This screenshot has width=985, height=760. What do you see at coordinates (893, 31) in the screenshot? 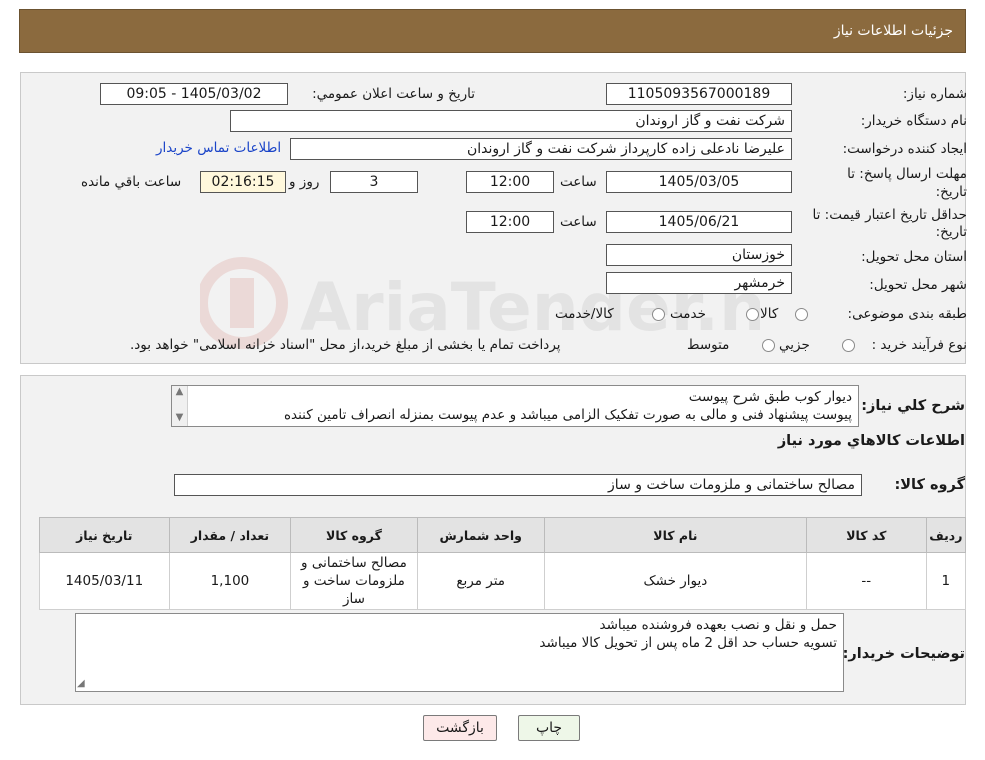
I see `page-title: جزئيات اطلاعات نياز` at bounding box center [893, 31].